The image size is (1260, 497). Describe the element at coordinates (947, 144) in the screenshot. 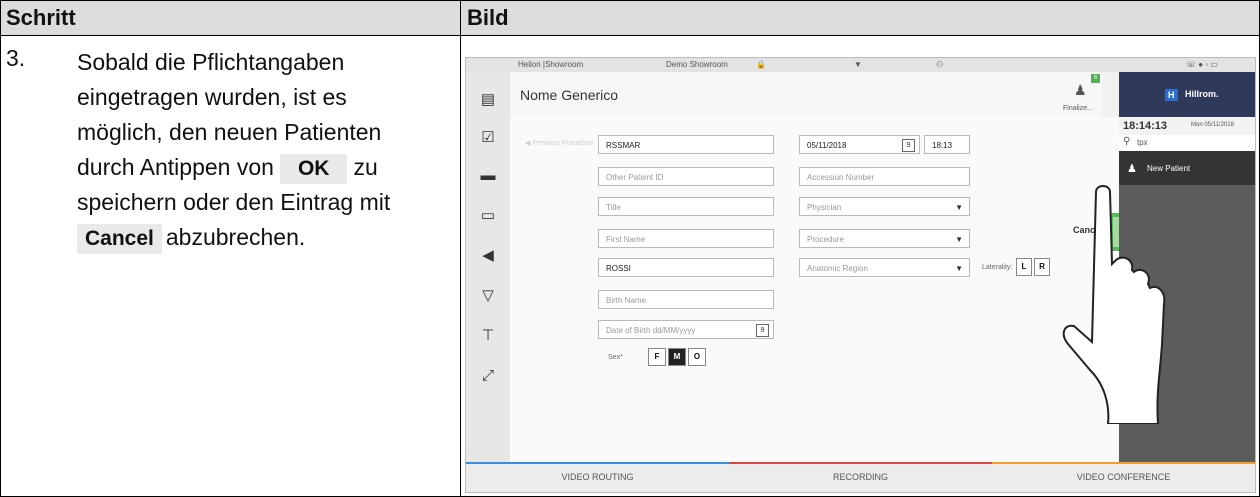

I see `time-field: 18:13` at that location.